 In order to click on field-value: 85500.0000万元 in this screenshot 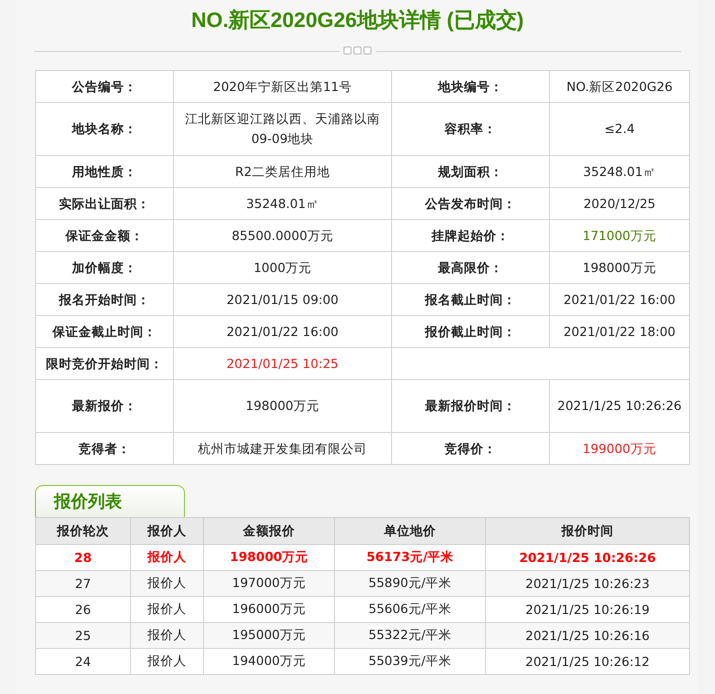, I will do `click(283, 236)`.